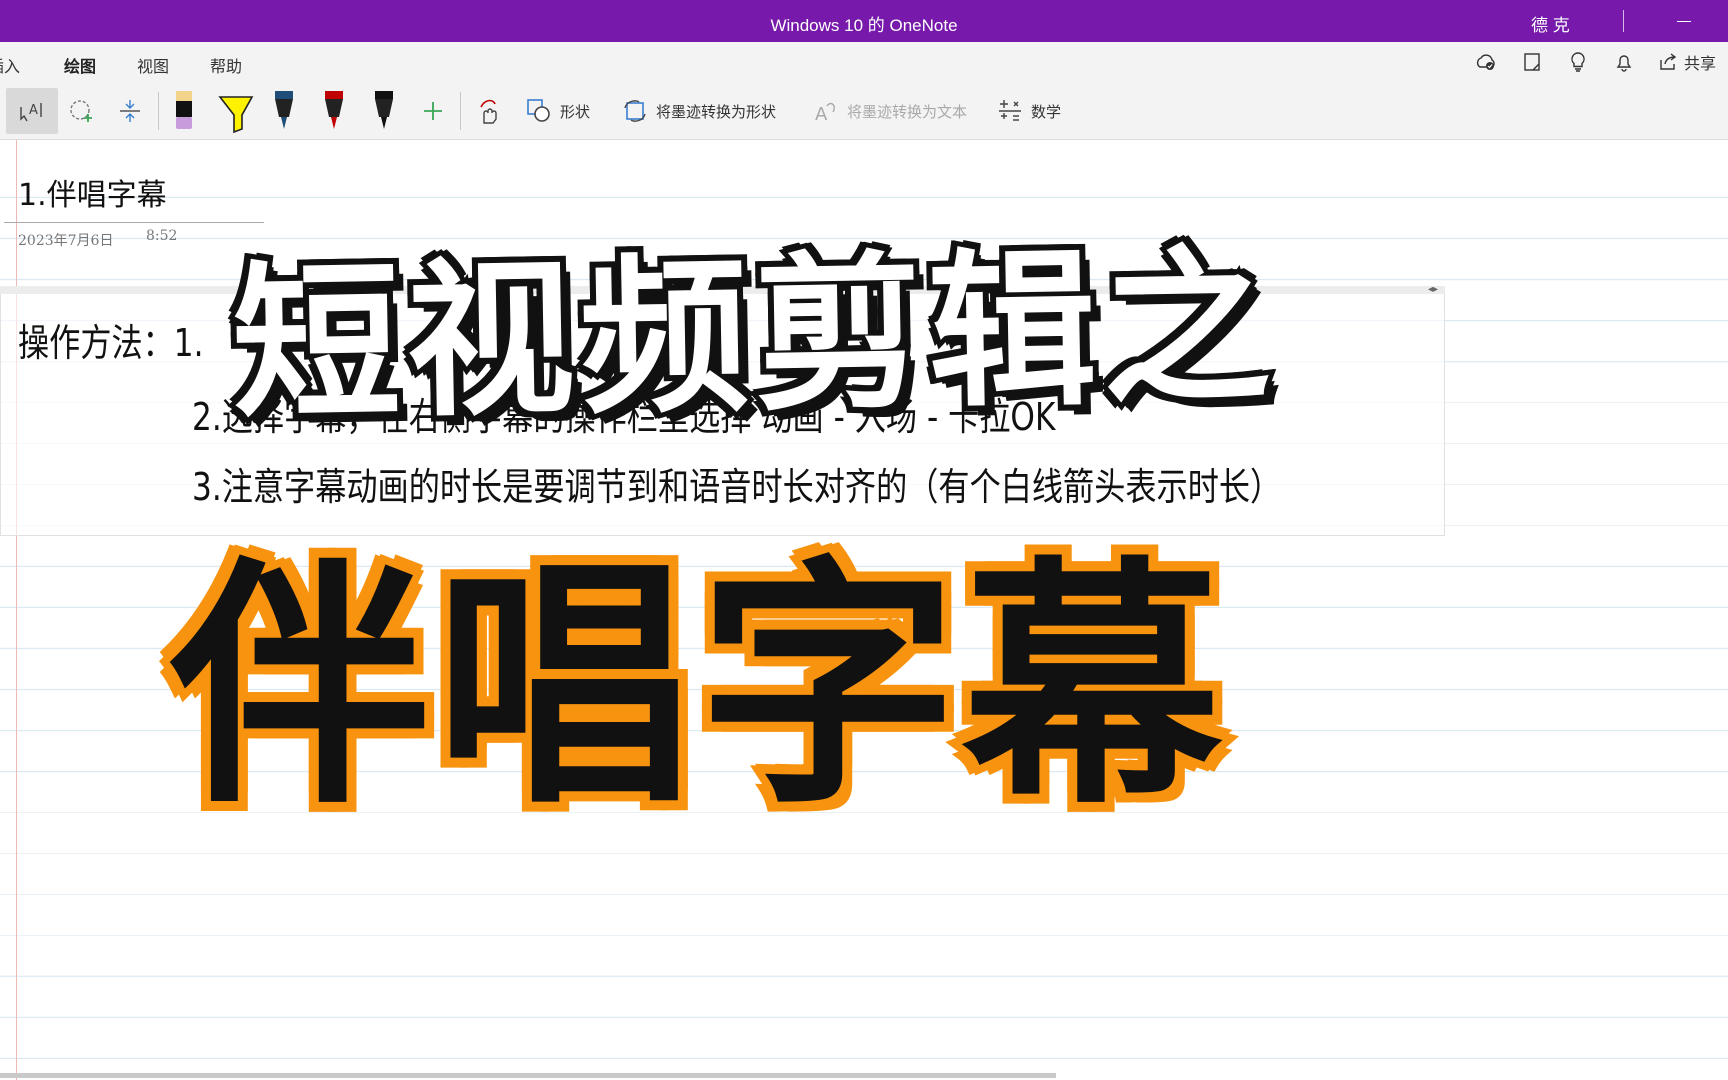  Describe the element at coordinates (864, 25) in the screenshot. I see `window-title: Windows 10 的 OneNote` at that location.